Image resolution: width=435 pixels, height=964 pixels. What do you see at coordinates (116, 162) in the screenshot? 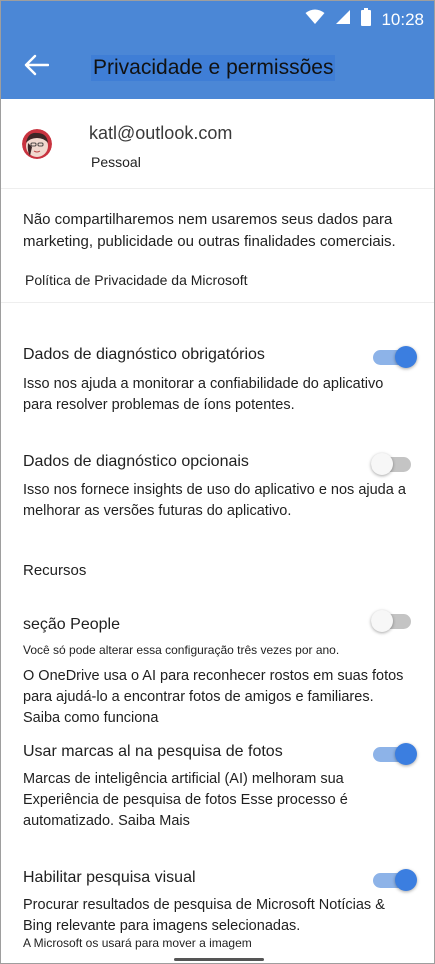
I see `account-type: Pessoal` at bounding box center [116, 162].